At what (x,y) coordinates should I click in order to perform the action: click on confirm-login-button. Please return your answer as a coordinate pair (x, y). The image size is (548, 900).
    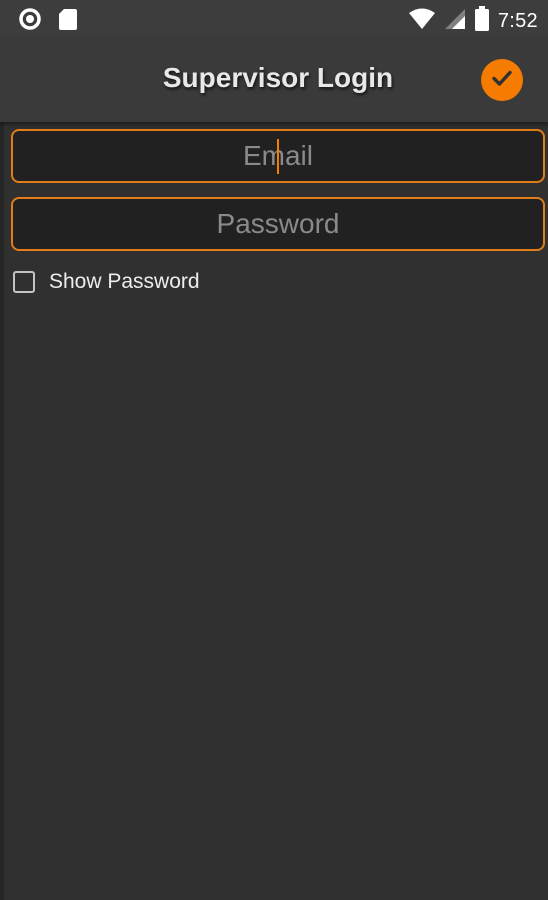
    Looking at the image, I should click on (502, 80).